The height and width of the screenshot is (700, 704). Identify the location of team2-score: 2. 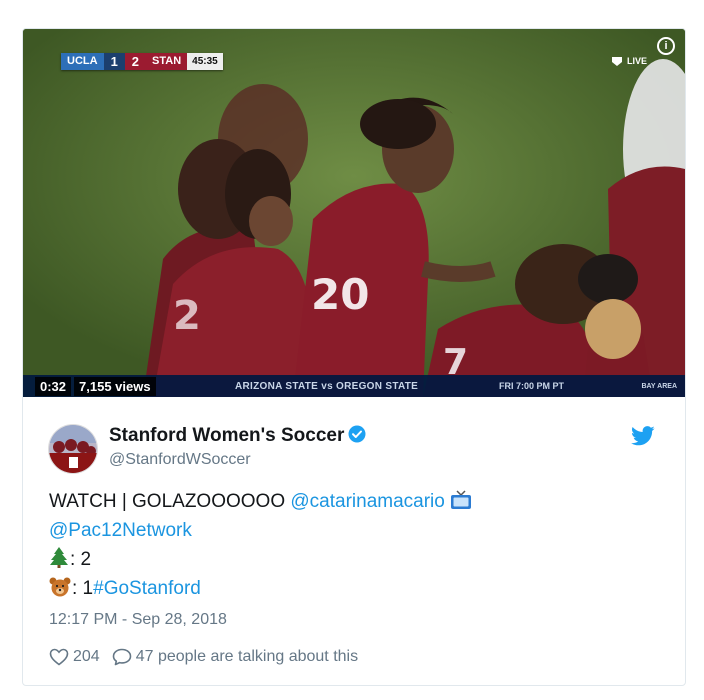
(135, 61).